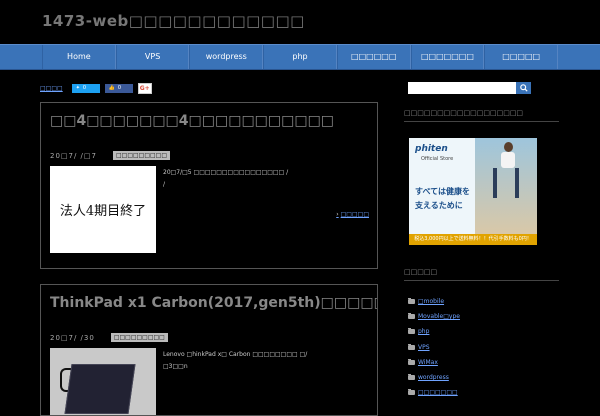 The height and width of the screenshot is (416, 600). I want to click on ad-brand: phiten, so click(431, 149).